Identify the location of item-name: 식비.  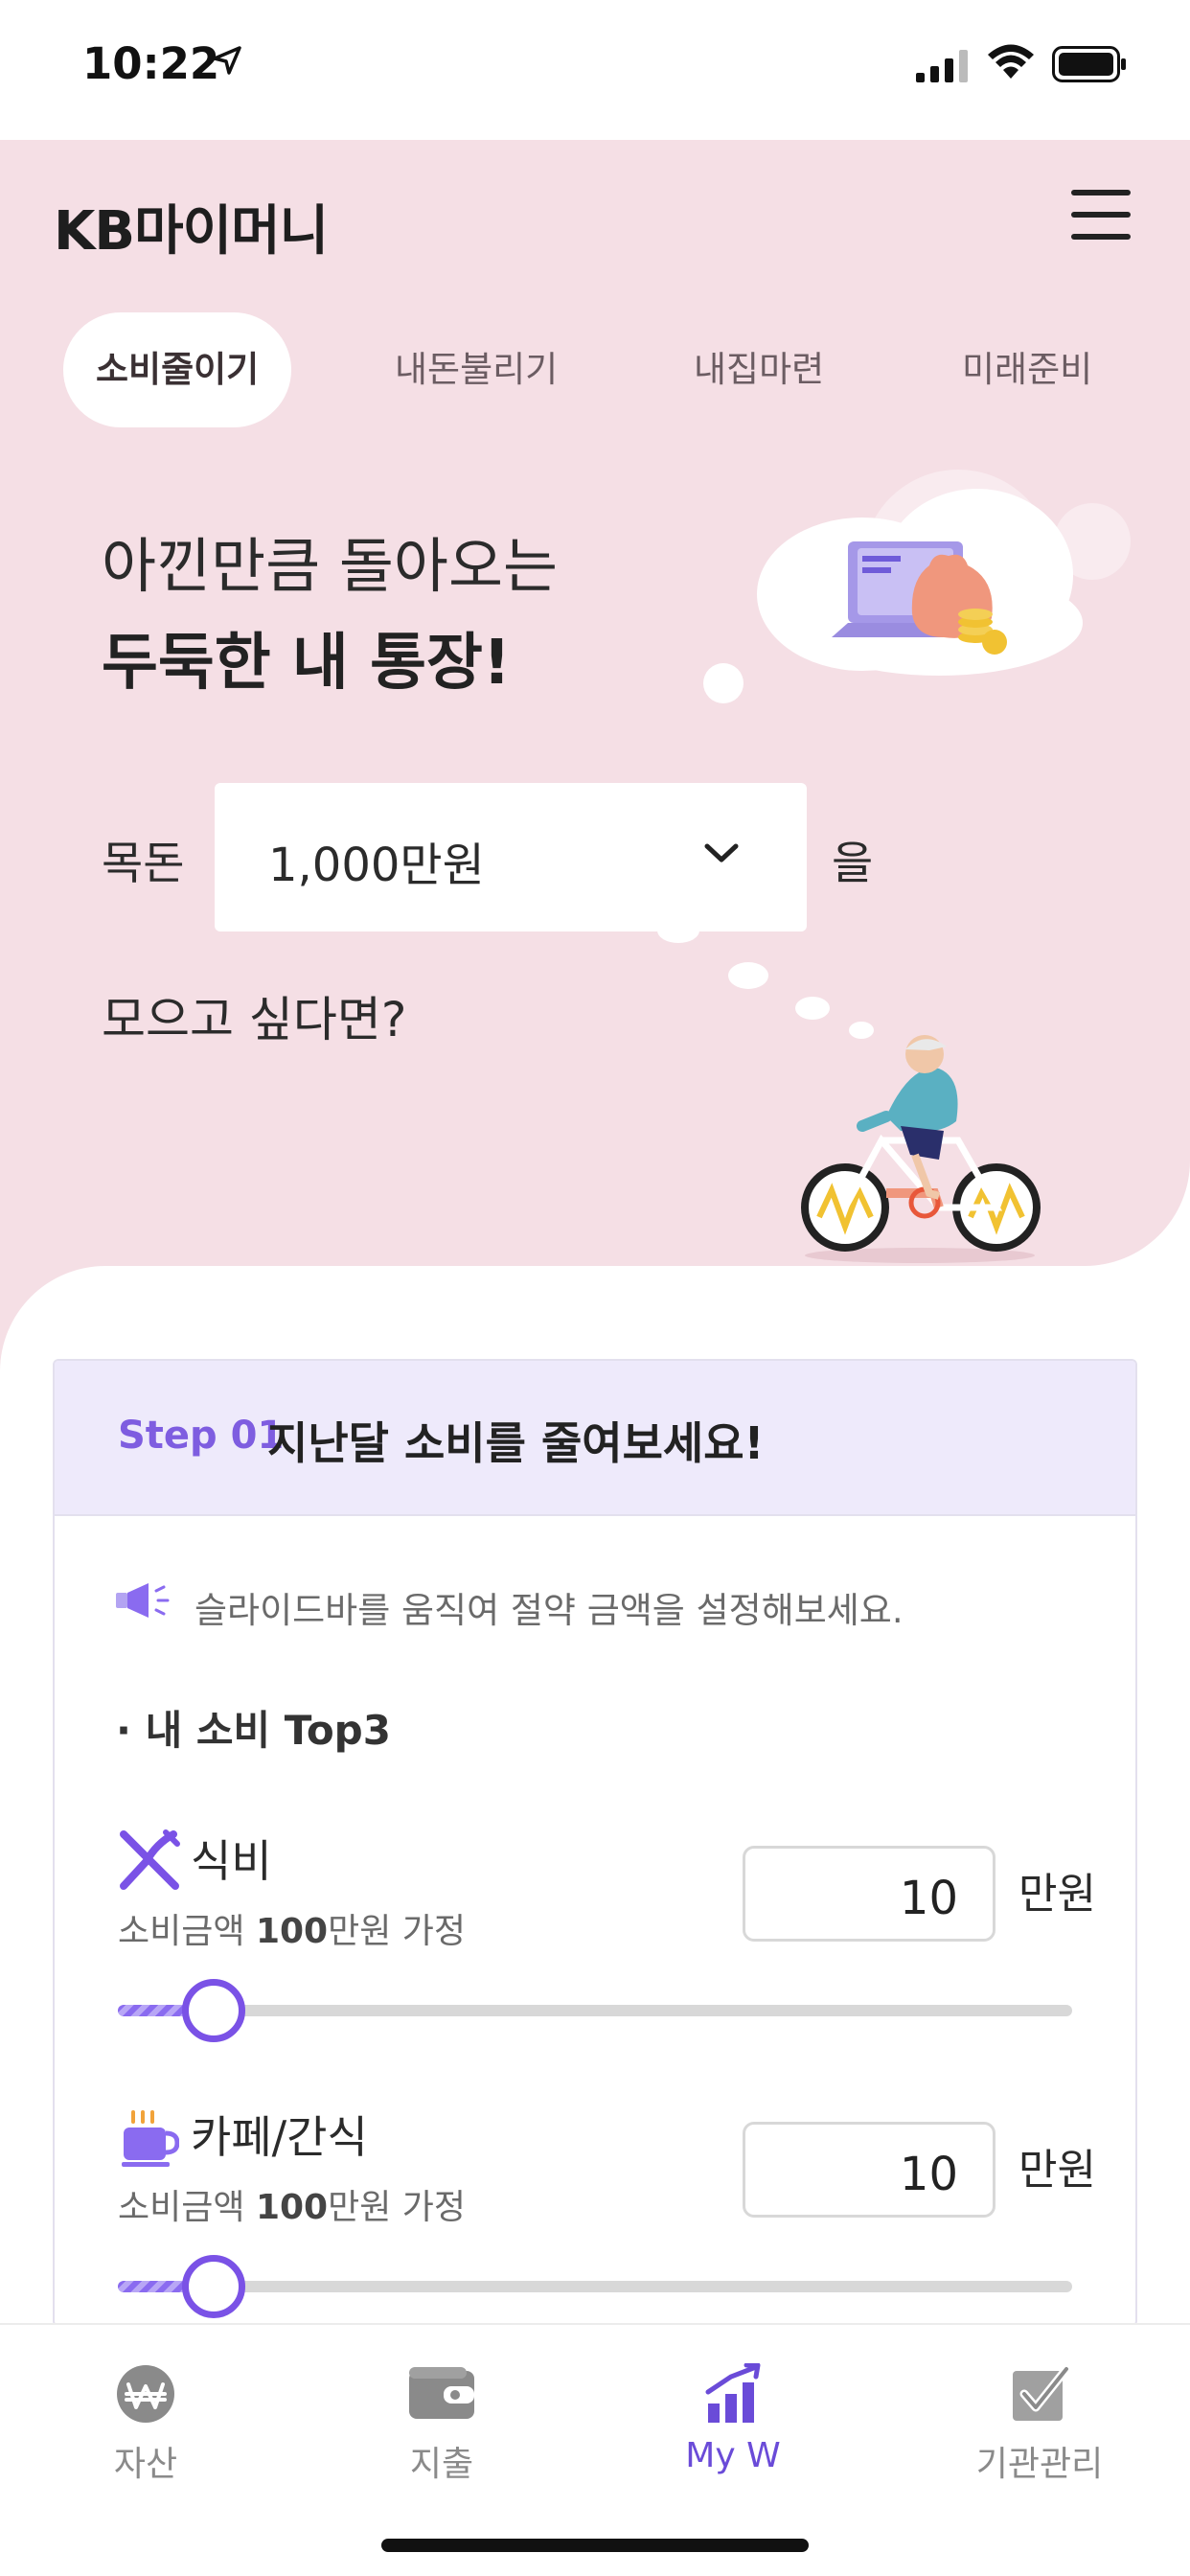
(232, 1861).